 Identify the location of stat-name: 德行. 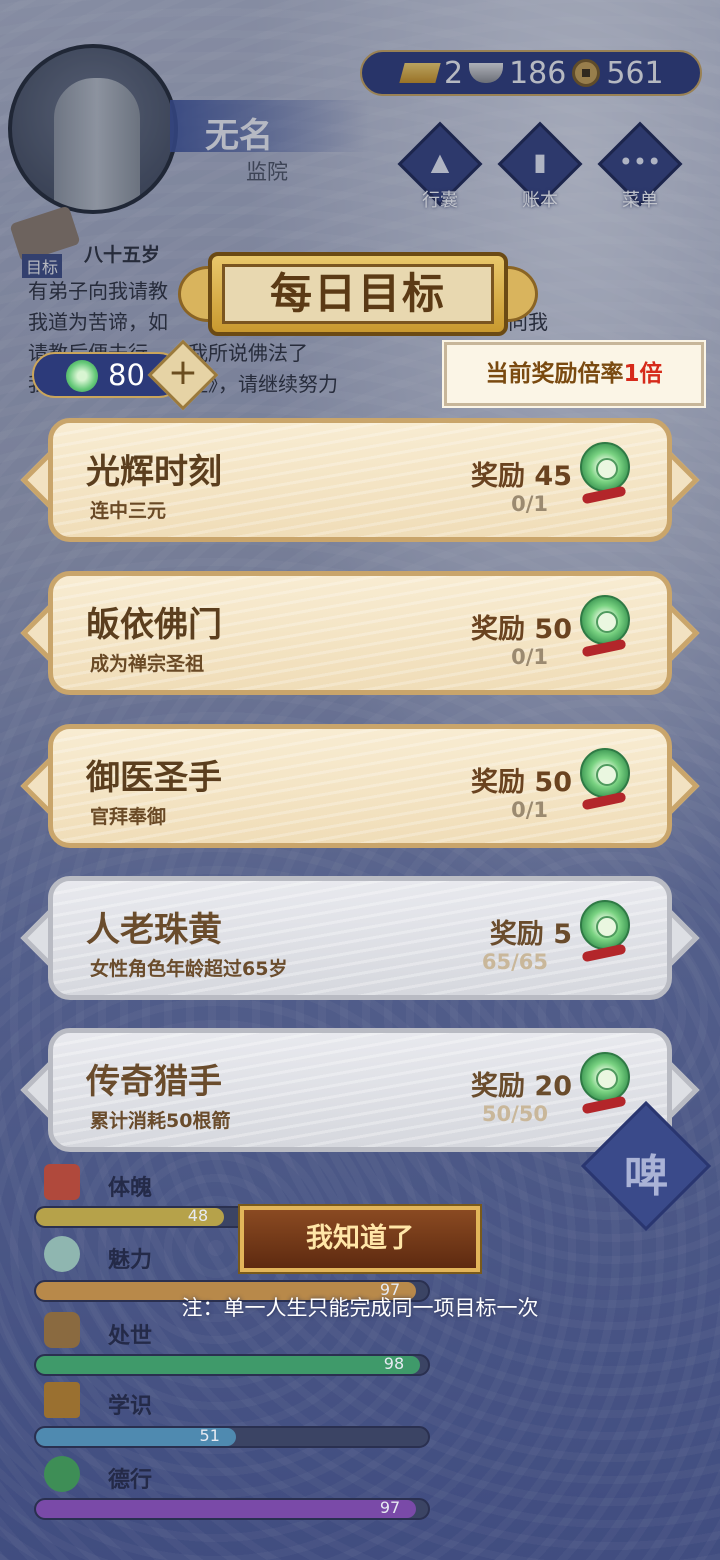
(130, 1480).